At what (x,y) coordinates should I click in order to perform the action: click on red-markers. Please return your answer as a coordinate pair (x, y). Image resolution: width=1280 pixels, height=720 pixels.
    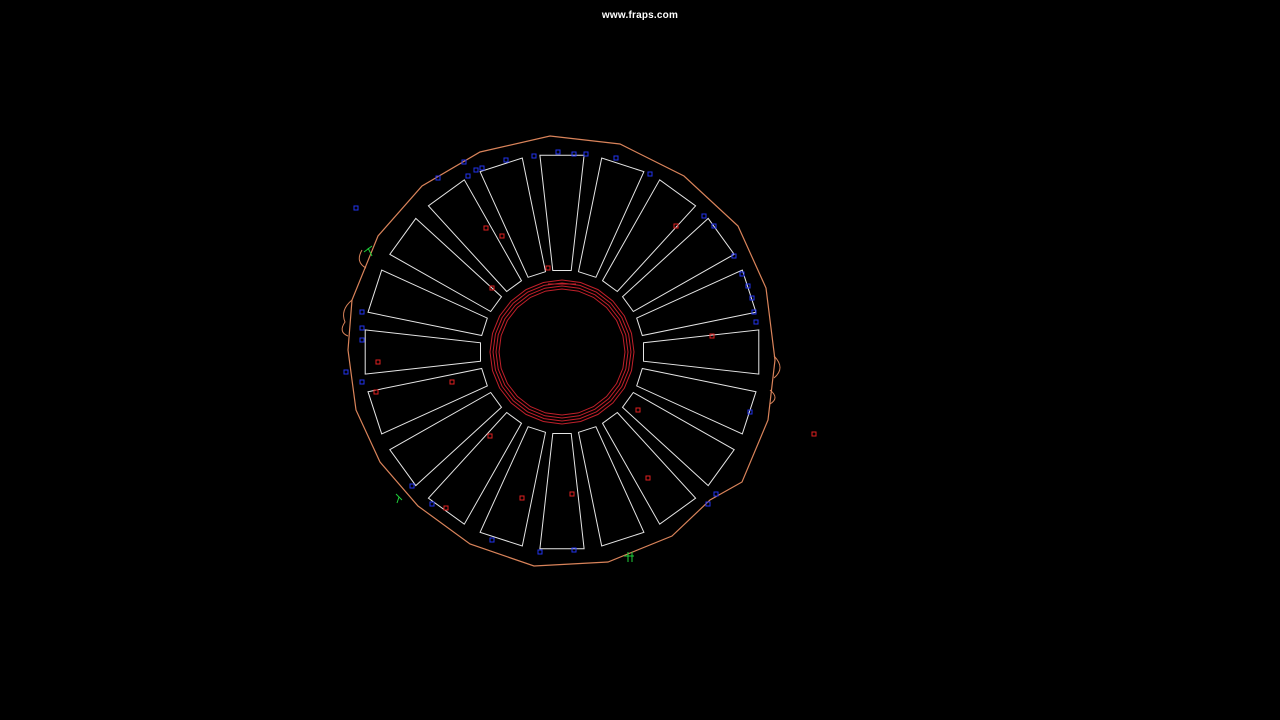
    Looking at the image, I should click on (595, 367).